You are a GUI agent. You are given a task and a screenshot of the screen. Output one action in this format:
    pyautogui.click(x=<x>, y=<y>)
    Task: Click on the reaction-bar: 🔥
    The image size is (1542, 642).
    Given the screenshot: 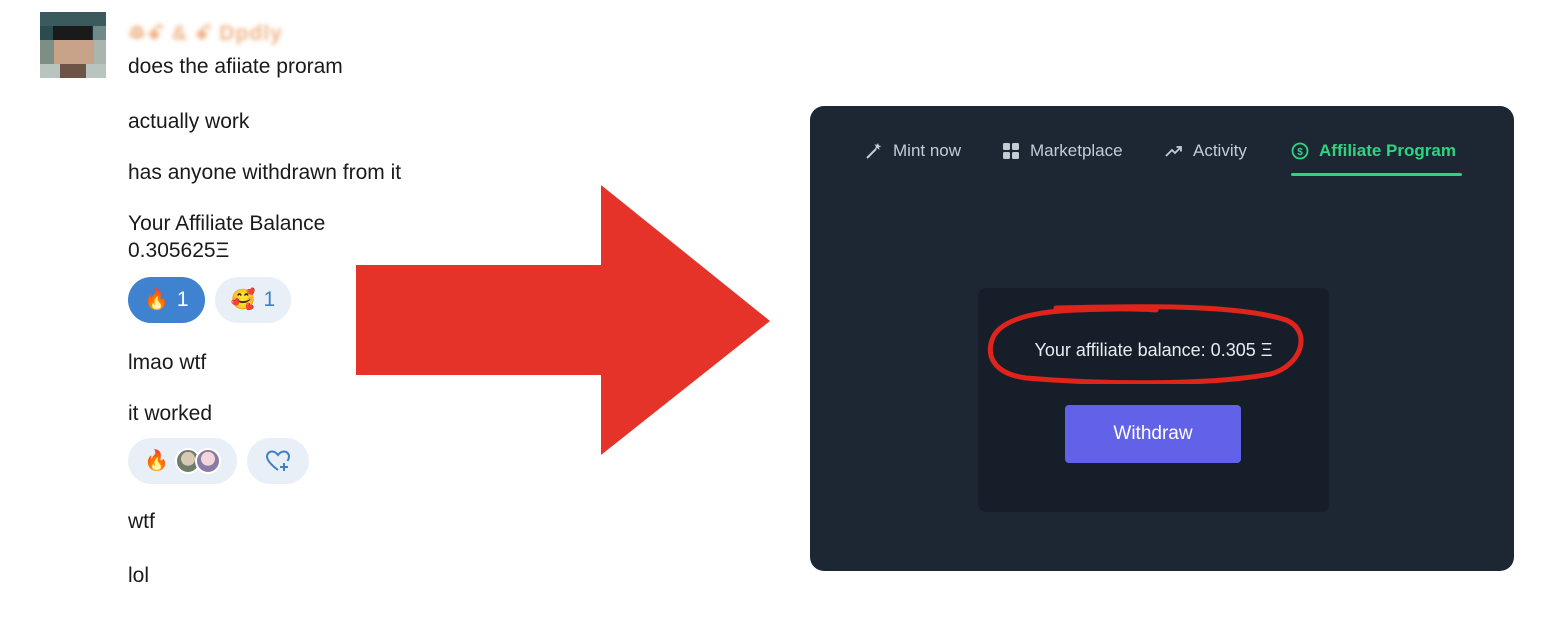 What is the action you would take?
    pyautogui.click(x=218, y=461)
    